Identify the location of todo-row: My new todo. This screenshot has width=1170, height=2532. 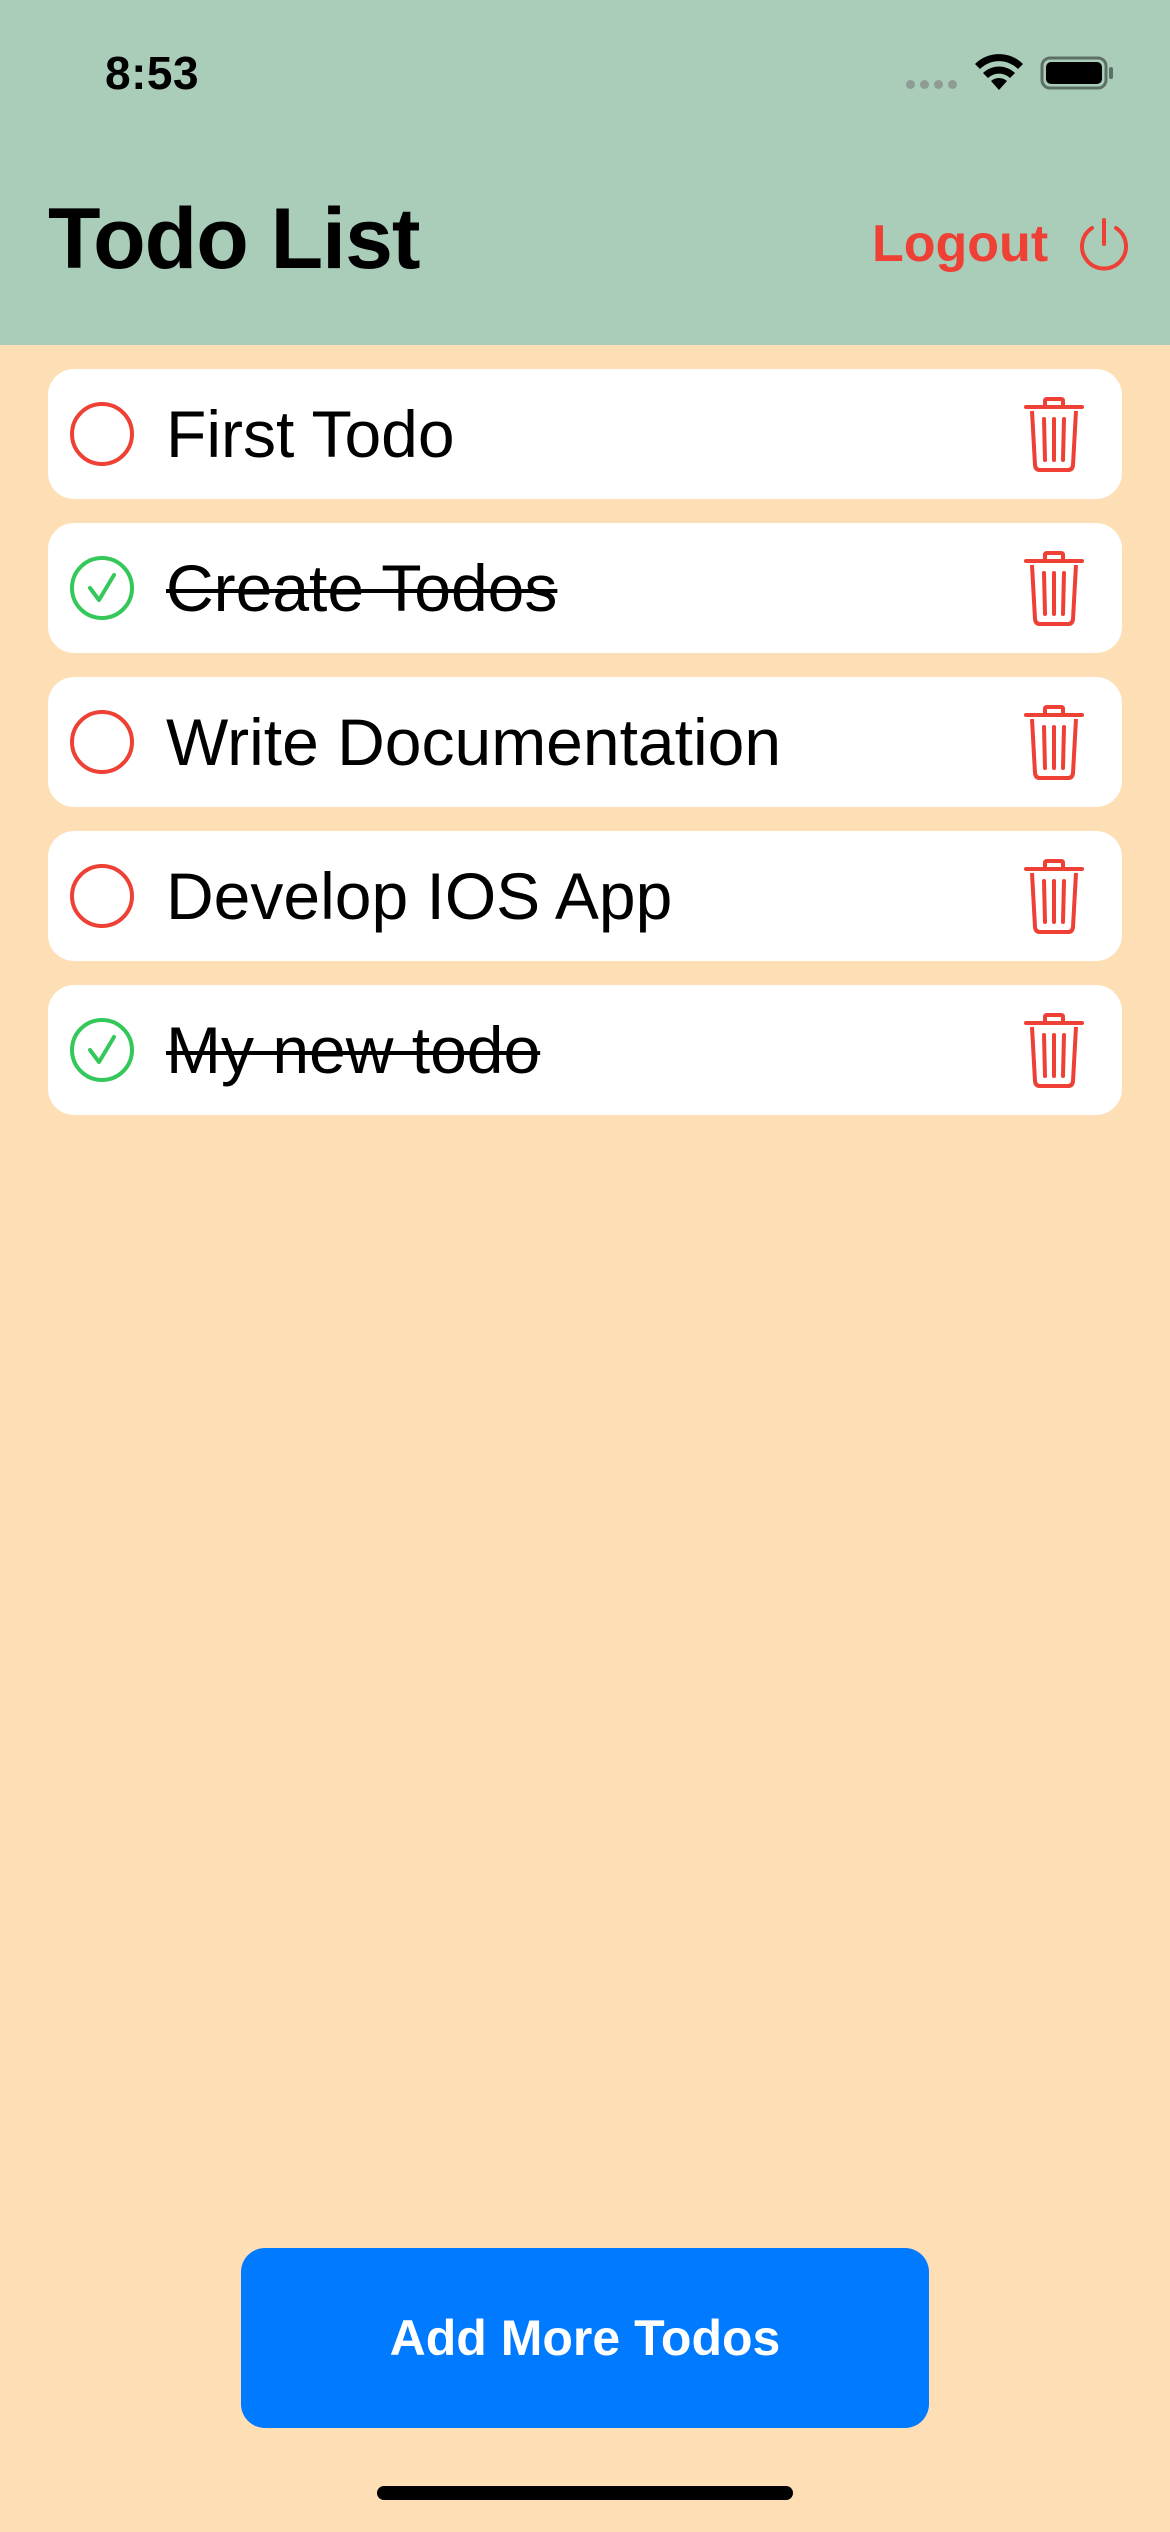
(585, 1050).